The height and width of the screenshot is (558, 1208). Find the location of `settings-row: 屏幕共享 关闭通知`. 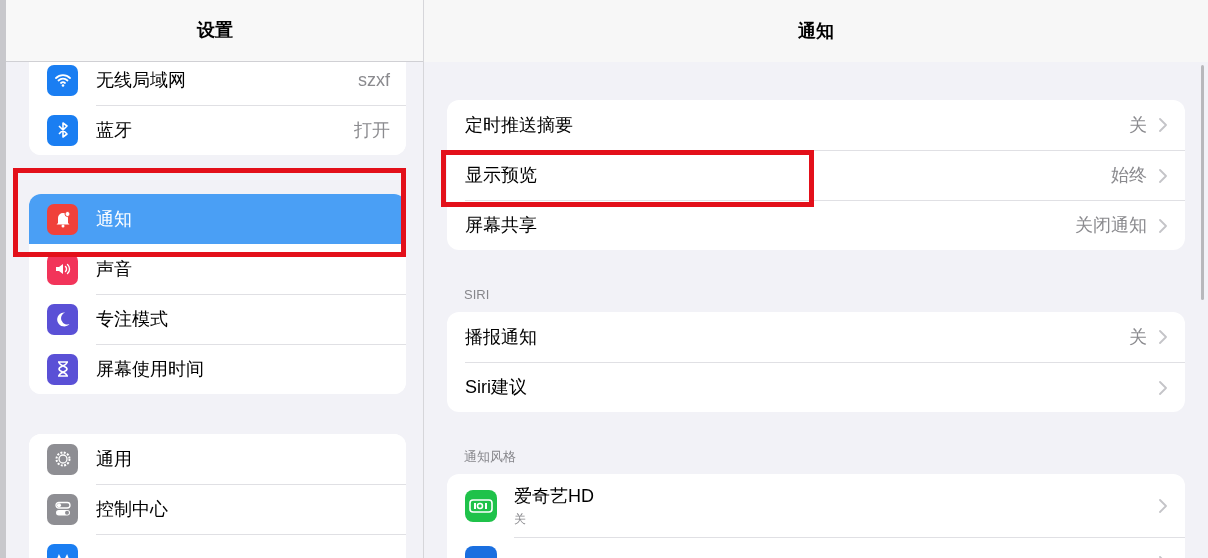

settings-row: 屏幕共享 关闭通知 is located at coordinates (816, 225).